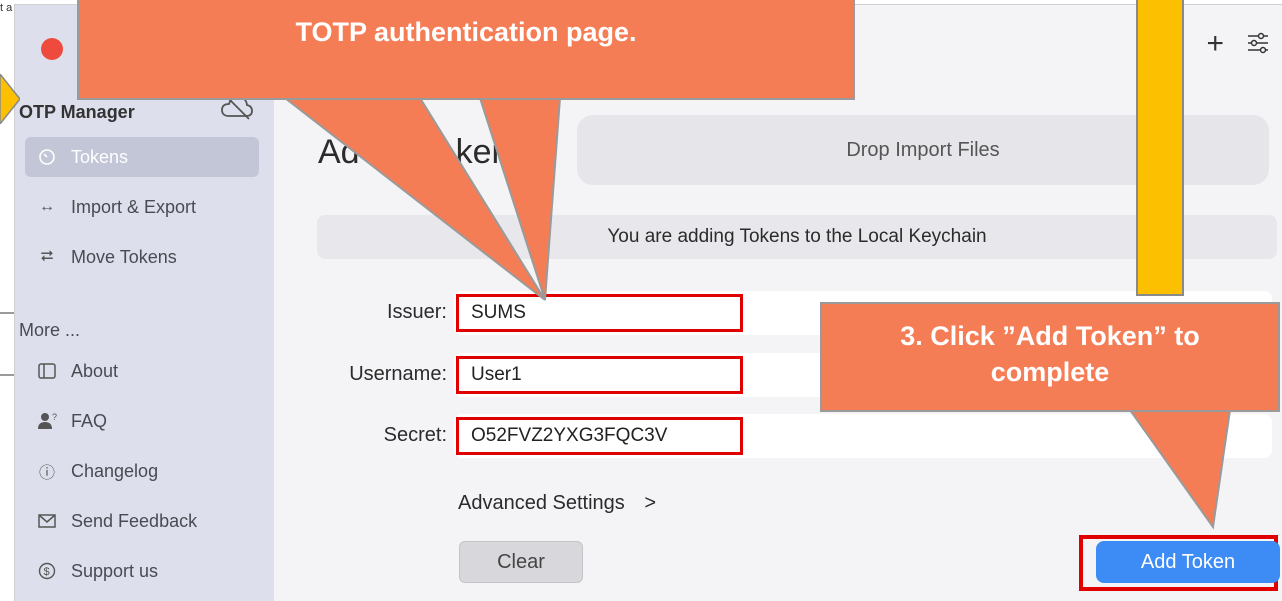  What do you see at coordinates (398, 374) in the screenshot?
I see `username-label: Username:` at bounding box center [398, 374].